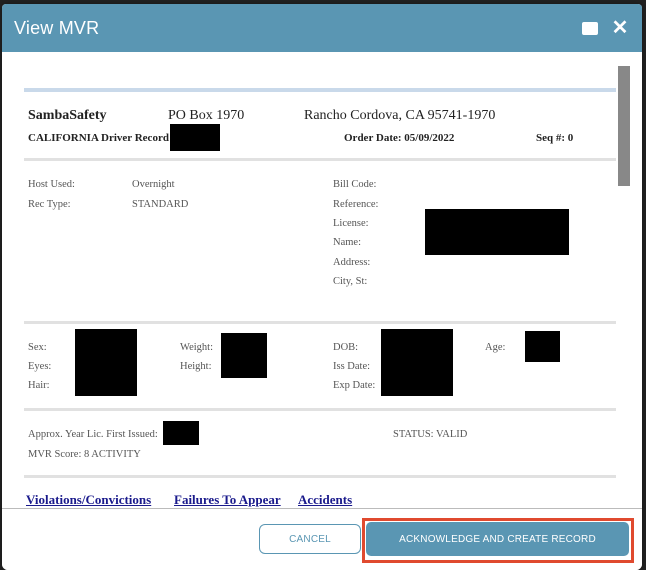 The height and width of the screenshot is (570, 646). What do you see at coordinates (322, 28) in the screenshot?
I see `dialog-titlebar: View MVR ✕` at bounding box center [322, 28].